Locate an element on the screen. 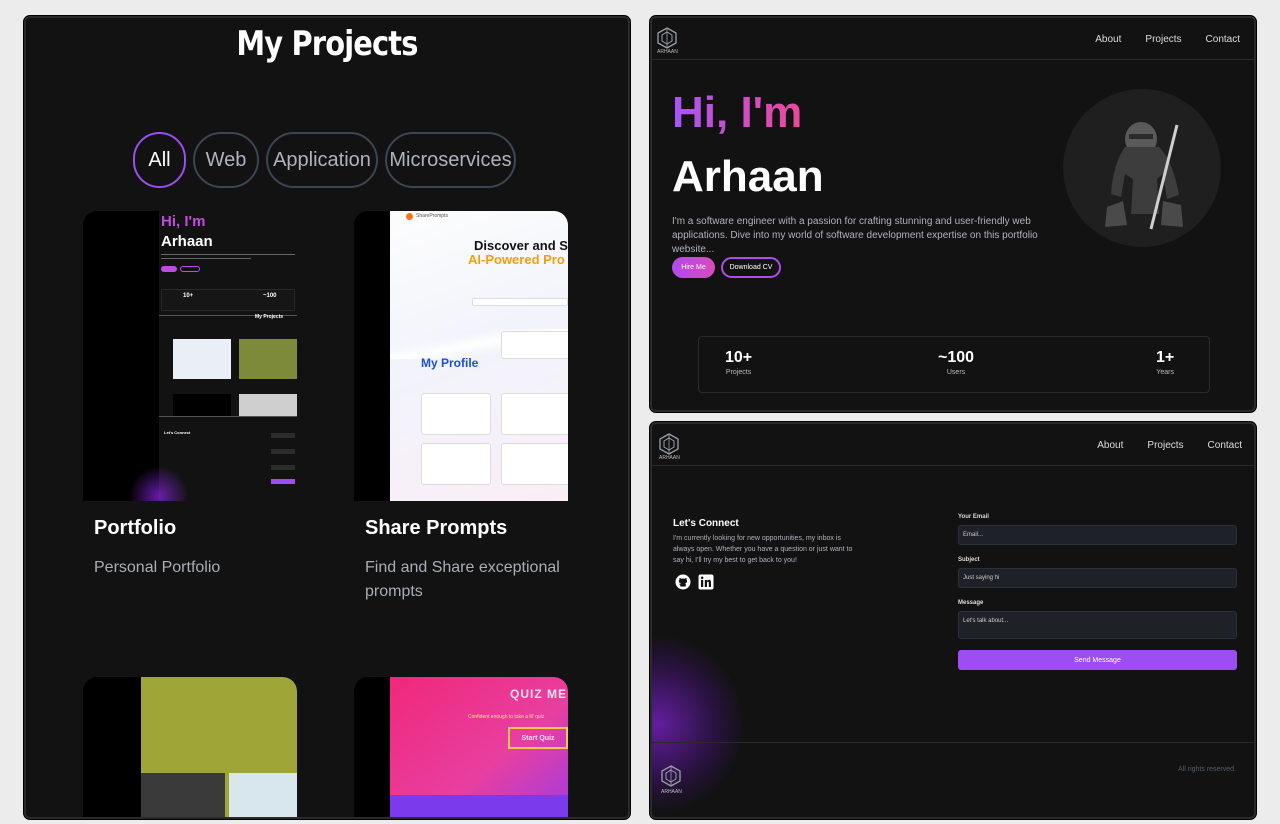 Image resolution: width=1280 pixels, height=824 pixels. thumb-subtitle: My Projects is located at coordinates (269, 317).